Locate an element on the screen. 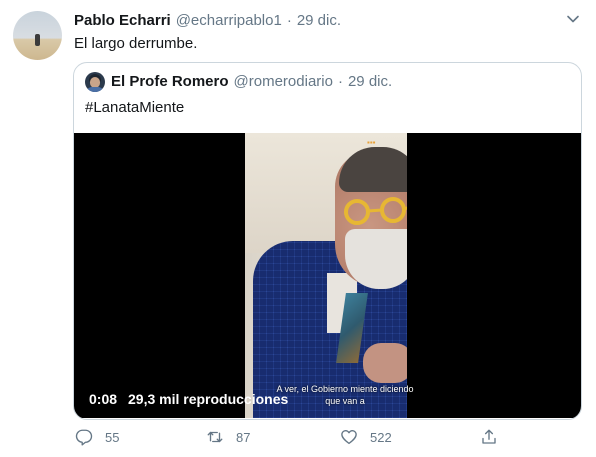 The width and height of the screenshot is (596, 457). quoted-hashtag: #LanataMiente is located at coordinates (134, 107).